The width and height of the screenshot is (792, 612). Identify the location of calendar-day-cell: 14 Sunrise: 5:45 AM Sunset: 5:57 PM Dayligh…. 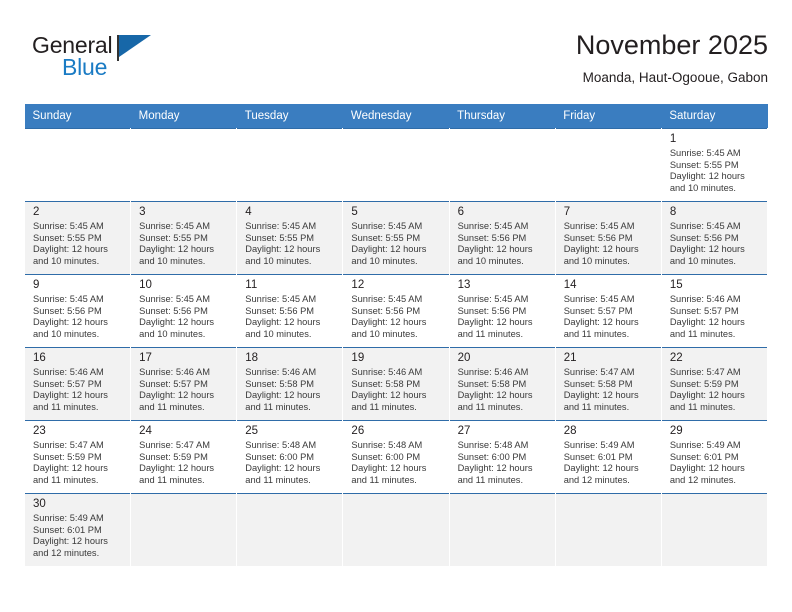
(608, 311).